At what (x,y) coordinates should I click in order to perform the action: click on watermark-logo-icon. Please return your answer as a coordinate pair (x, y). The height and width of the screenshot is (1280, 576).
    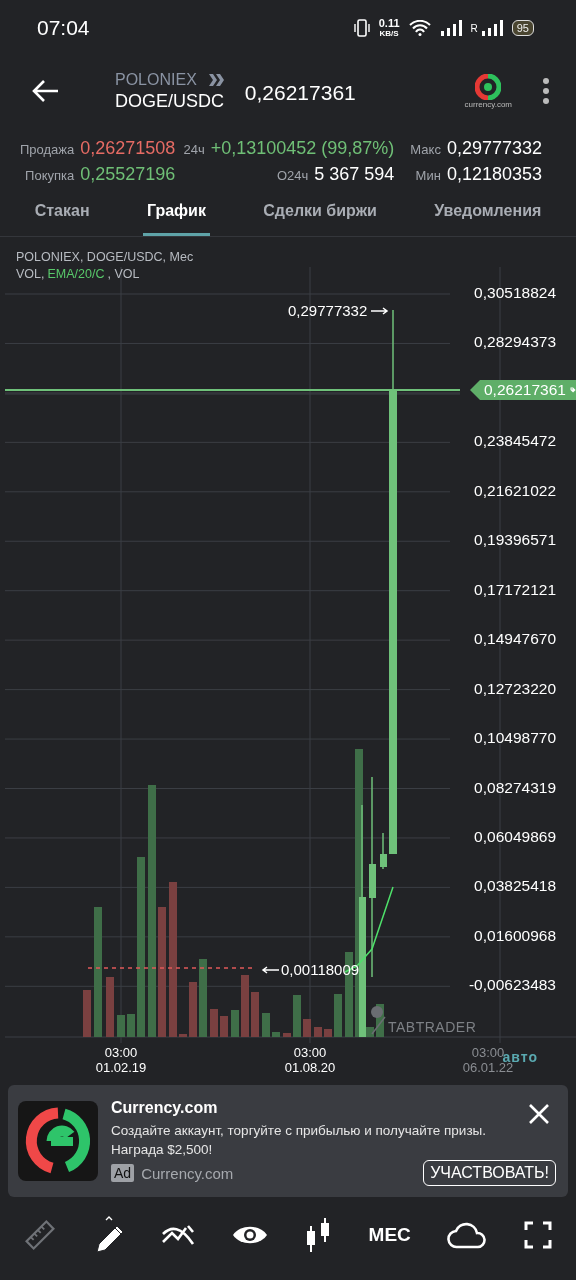
    Looking at the image, I should click on (378, 1020).